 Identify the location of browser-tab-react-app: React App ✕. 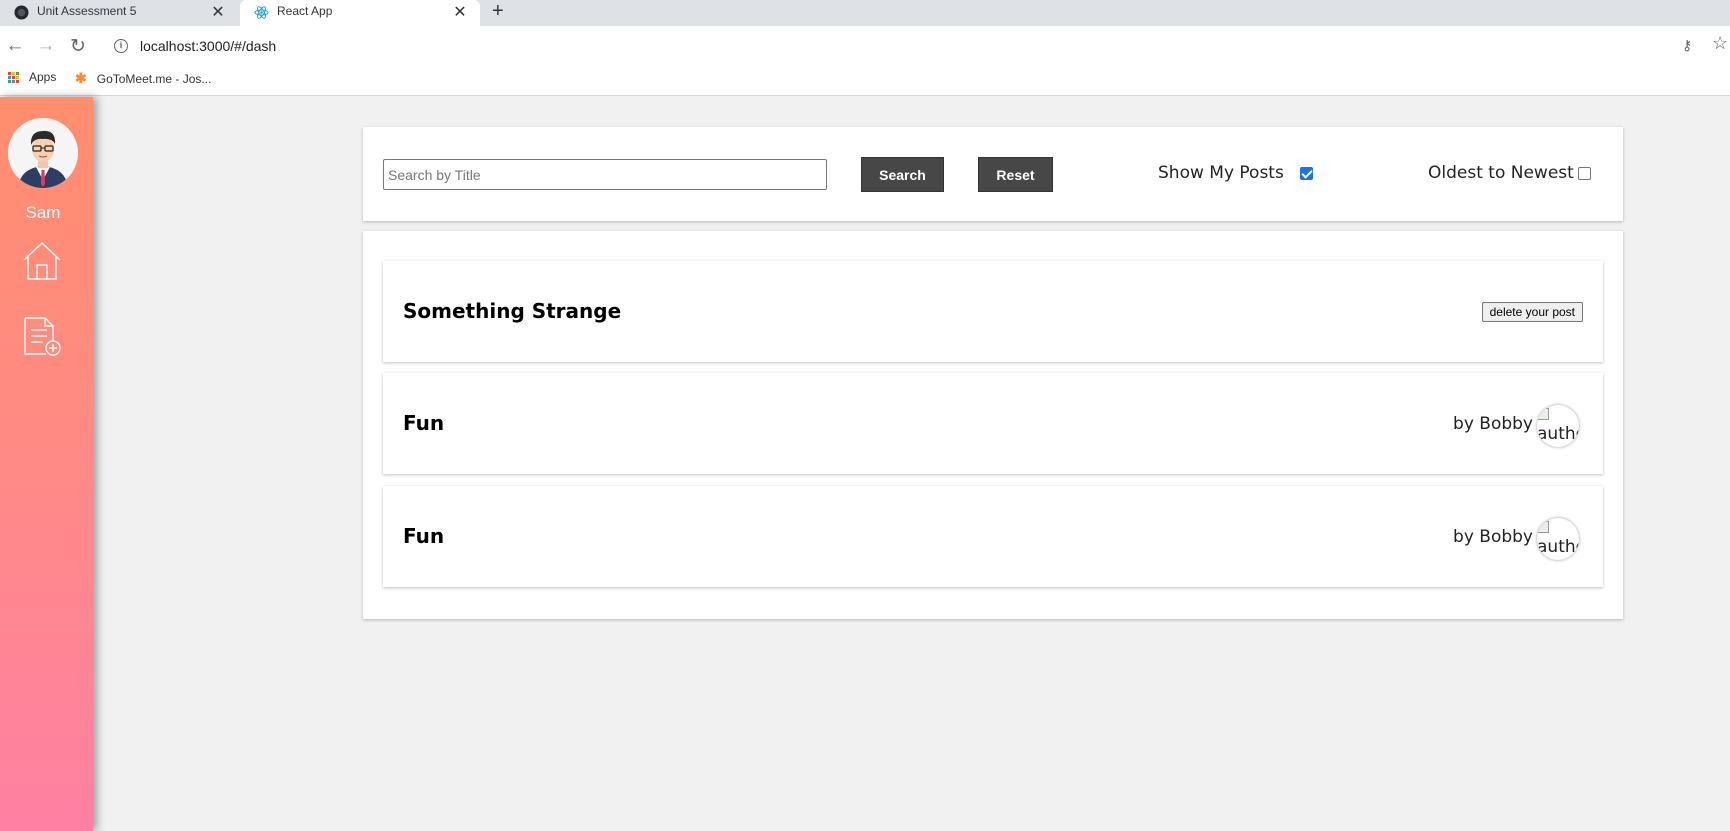
(360, 13).